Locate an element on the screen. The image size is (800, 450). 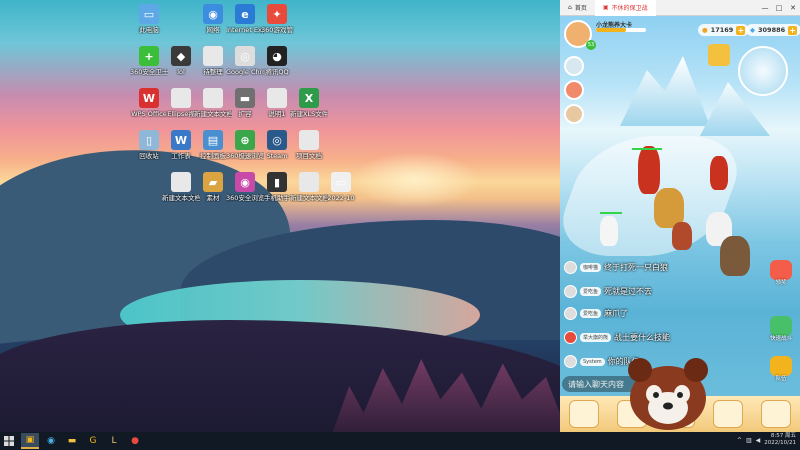
taskbar-app-browser: ◉ is located at coordinates (51, 441).